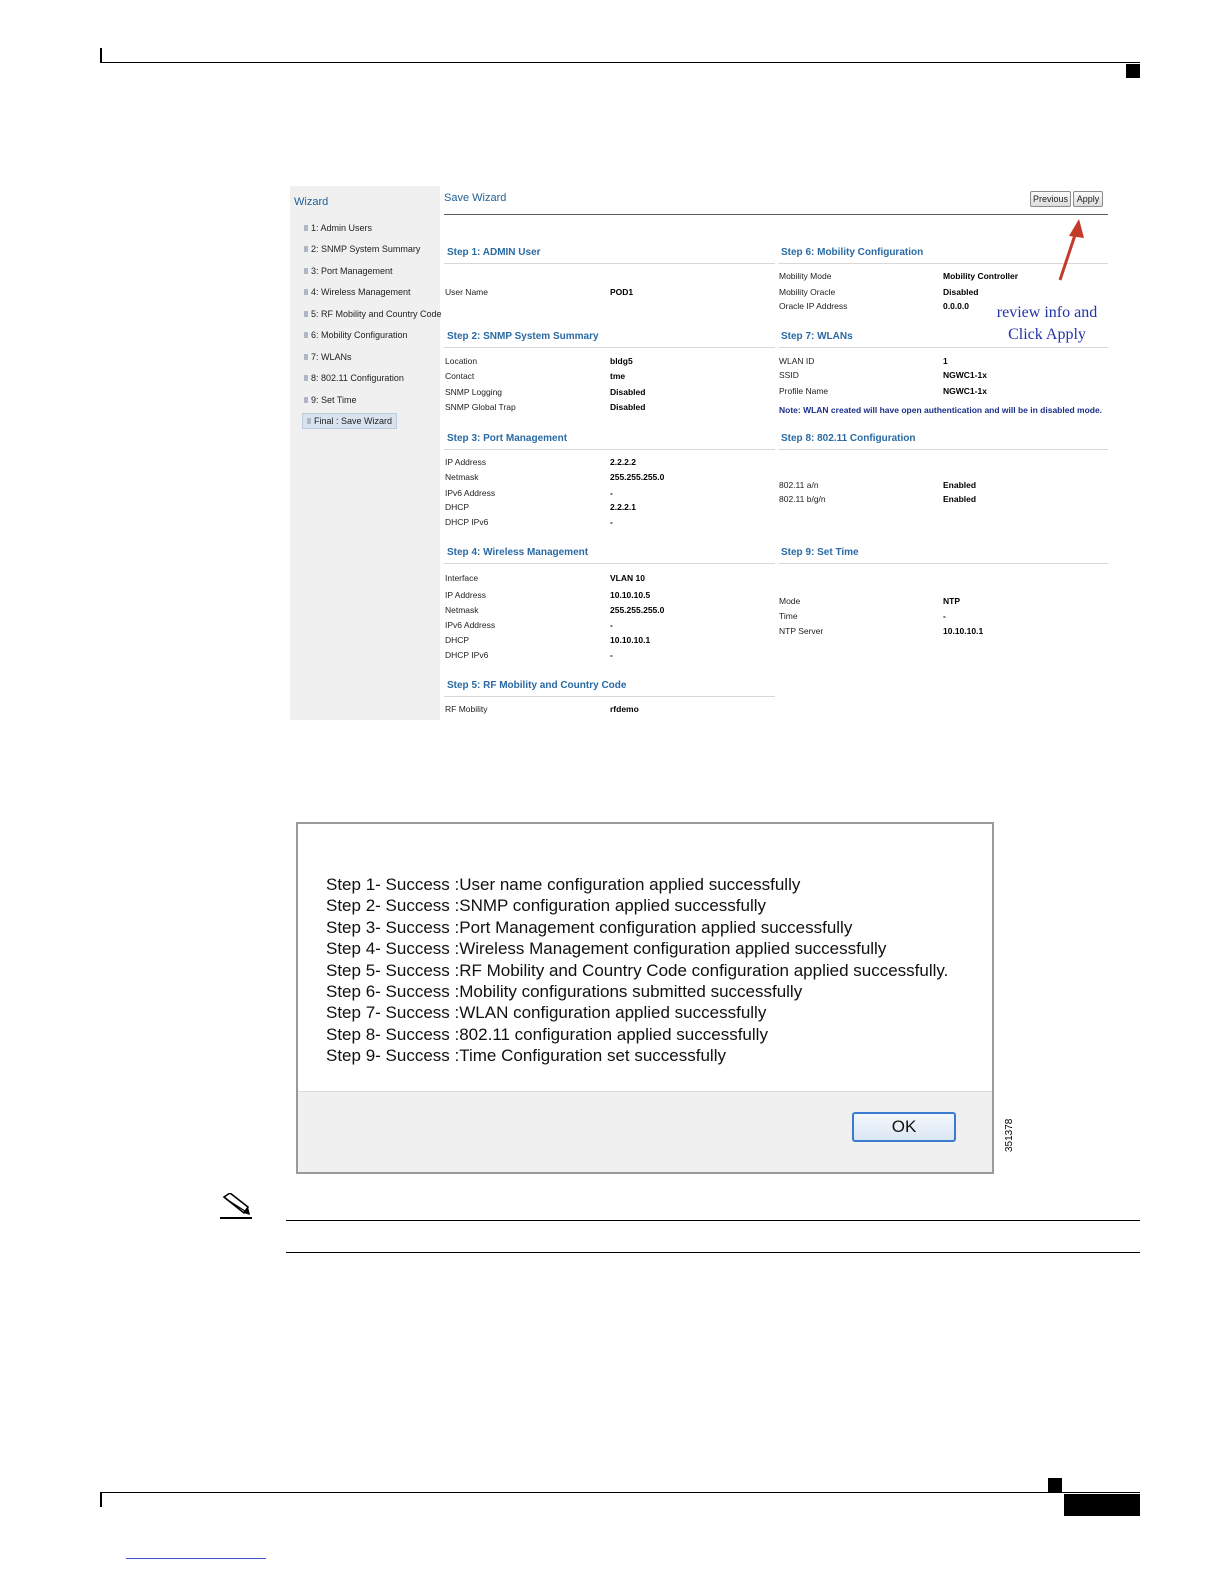  Describe the element at coordinates (466, 709) in the screenshot. I see `field-label: RF Mobility` at that location.